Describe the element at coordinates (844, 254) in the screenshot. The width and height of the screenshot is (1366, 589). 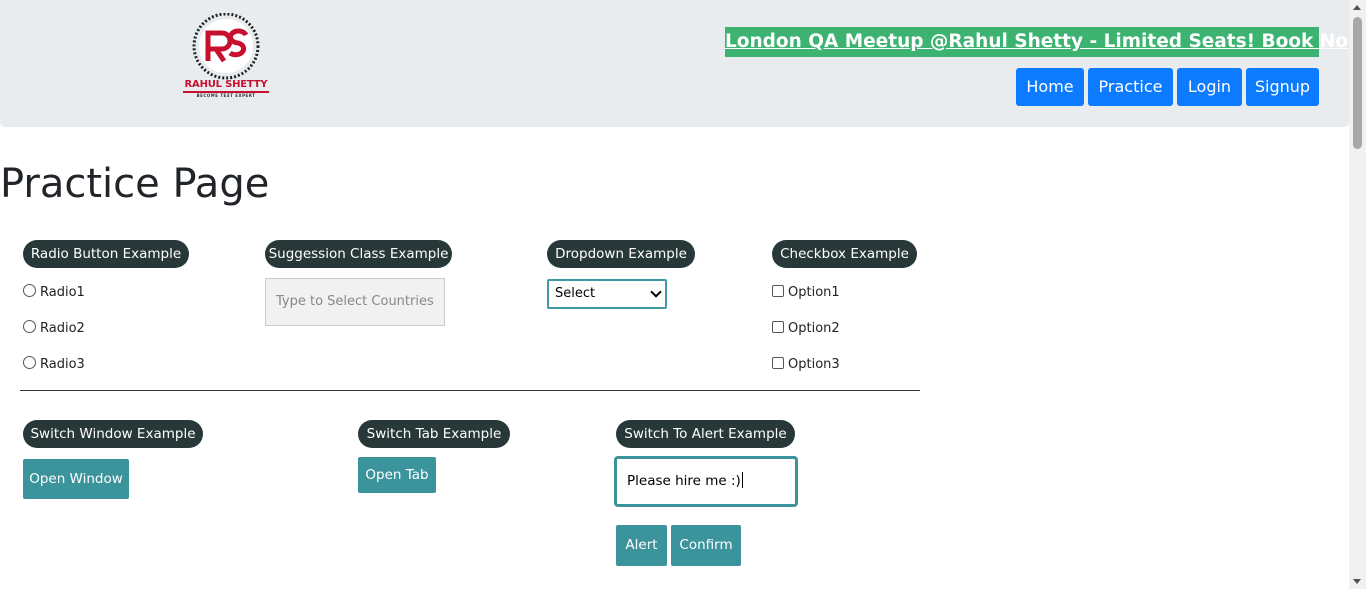
I see `checkbox-section-legend: Checkbox Example` at that location.